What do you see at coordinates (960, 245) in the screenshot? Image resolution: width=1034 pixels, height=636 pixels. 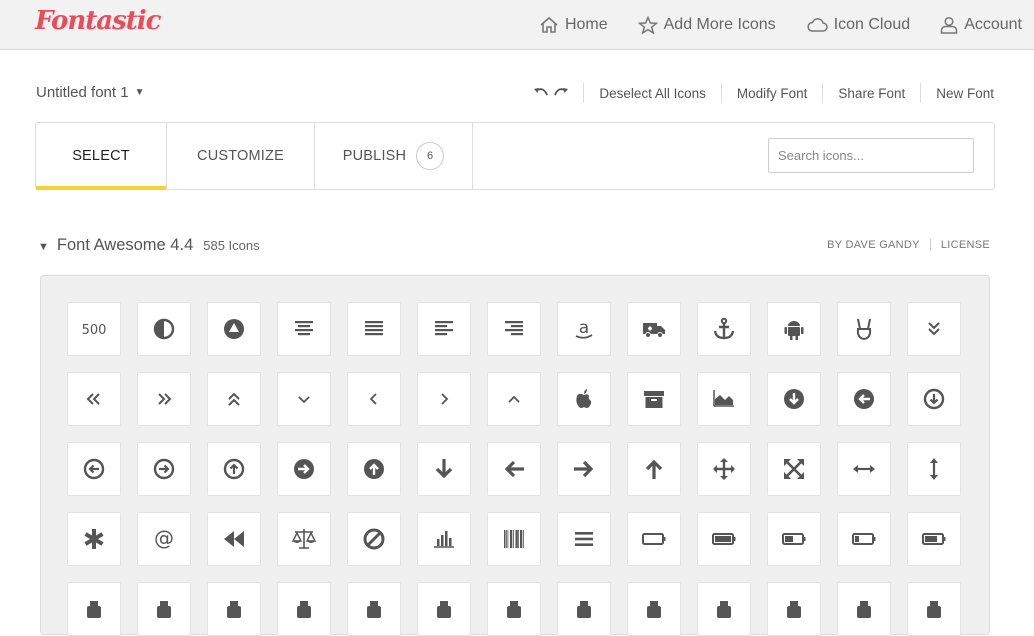 I see `iconset-license-link: LICENSE` at bounding box center [960, 245].